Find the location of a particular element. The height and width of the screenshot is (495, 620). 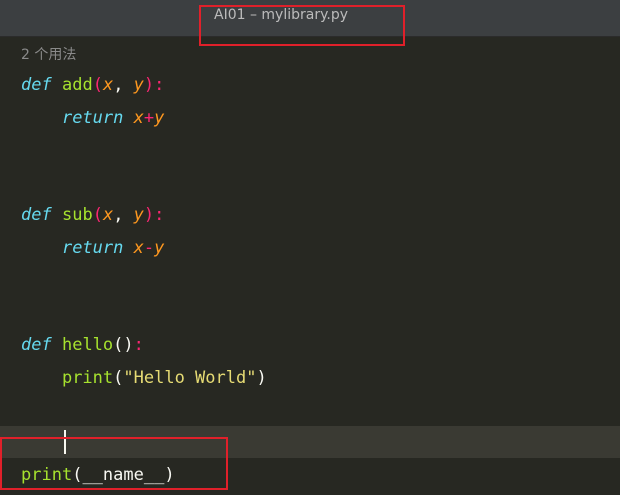

function-name-add: add is located at coordinates (77, 85).